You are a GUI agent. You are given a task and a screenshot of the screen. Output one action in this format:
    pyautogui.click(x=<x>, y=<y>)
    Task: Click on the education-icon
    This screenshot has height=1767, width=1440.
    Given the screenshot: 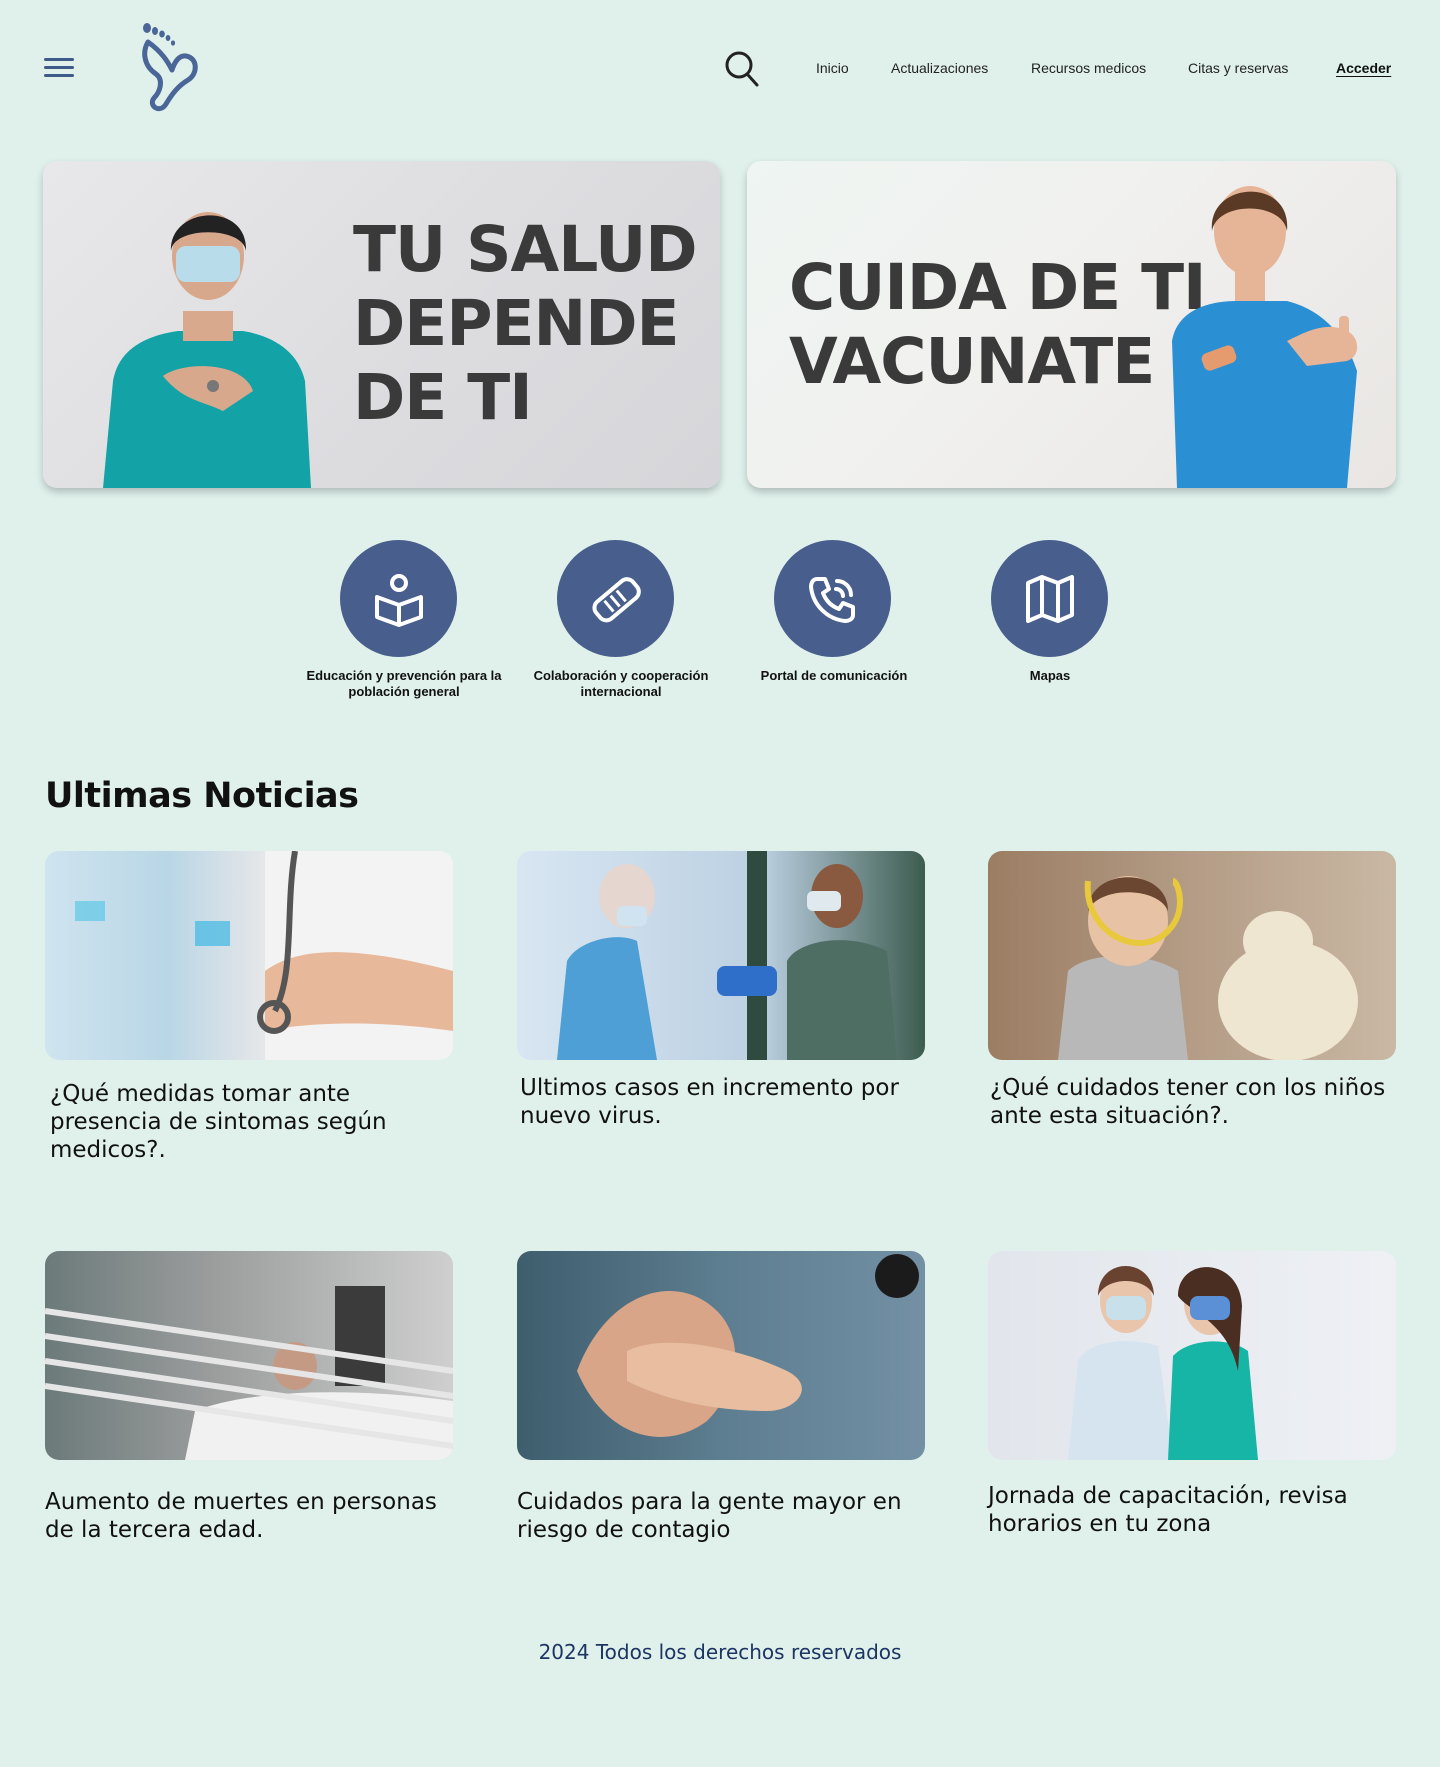 What is the action you would take?
    pyautogui.click(x=398, y=600)
    